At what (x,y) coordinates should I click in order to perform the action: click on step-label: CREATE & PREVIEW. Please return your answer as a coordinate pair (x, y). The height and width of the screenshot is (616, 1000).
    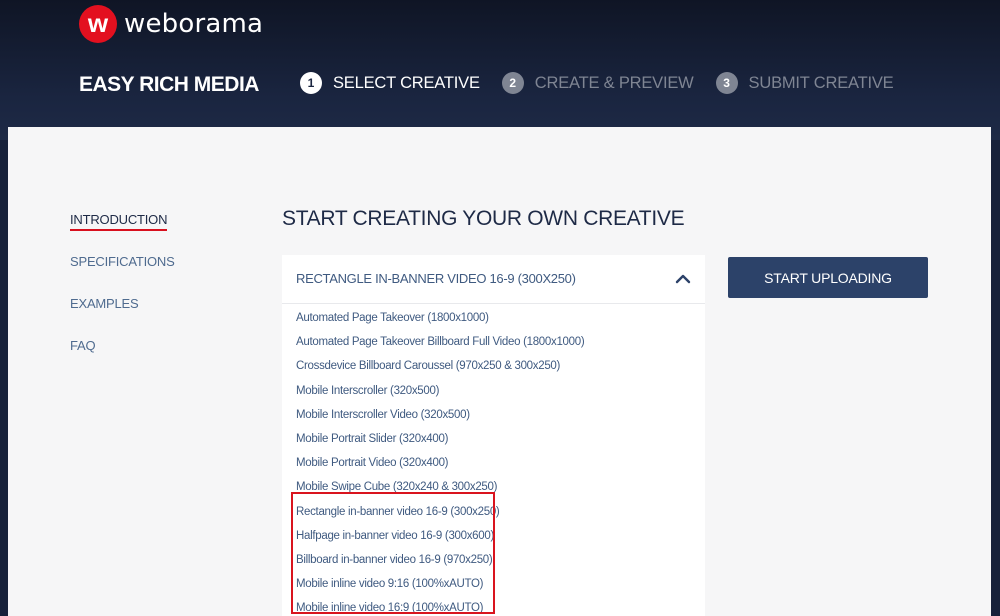
    Looking at the image, I should click on (614, 82).